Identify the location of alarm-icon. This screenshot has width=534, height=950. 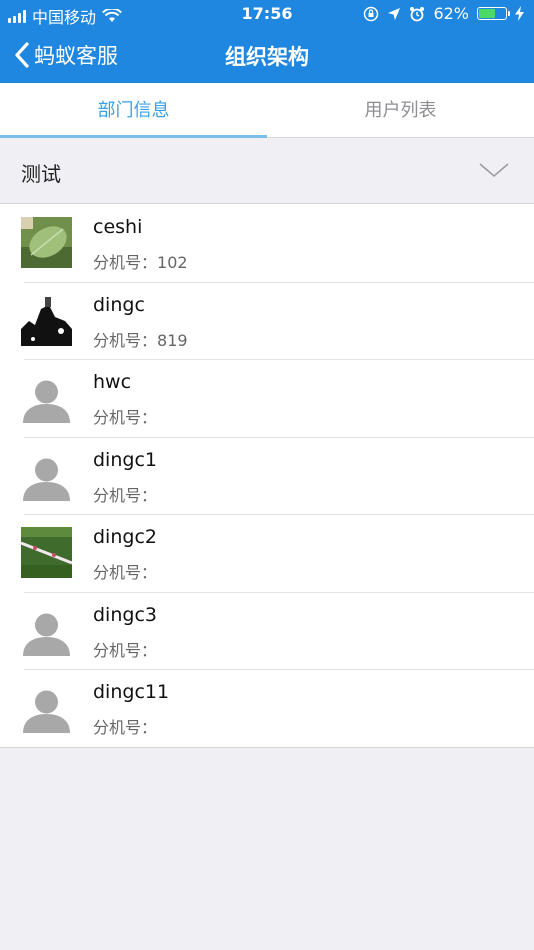
(417, 13).